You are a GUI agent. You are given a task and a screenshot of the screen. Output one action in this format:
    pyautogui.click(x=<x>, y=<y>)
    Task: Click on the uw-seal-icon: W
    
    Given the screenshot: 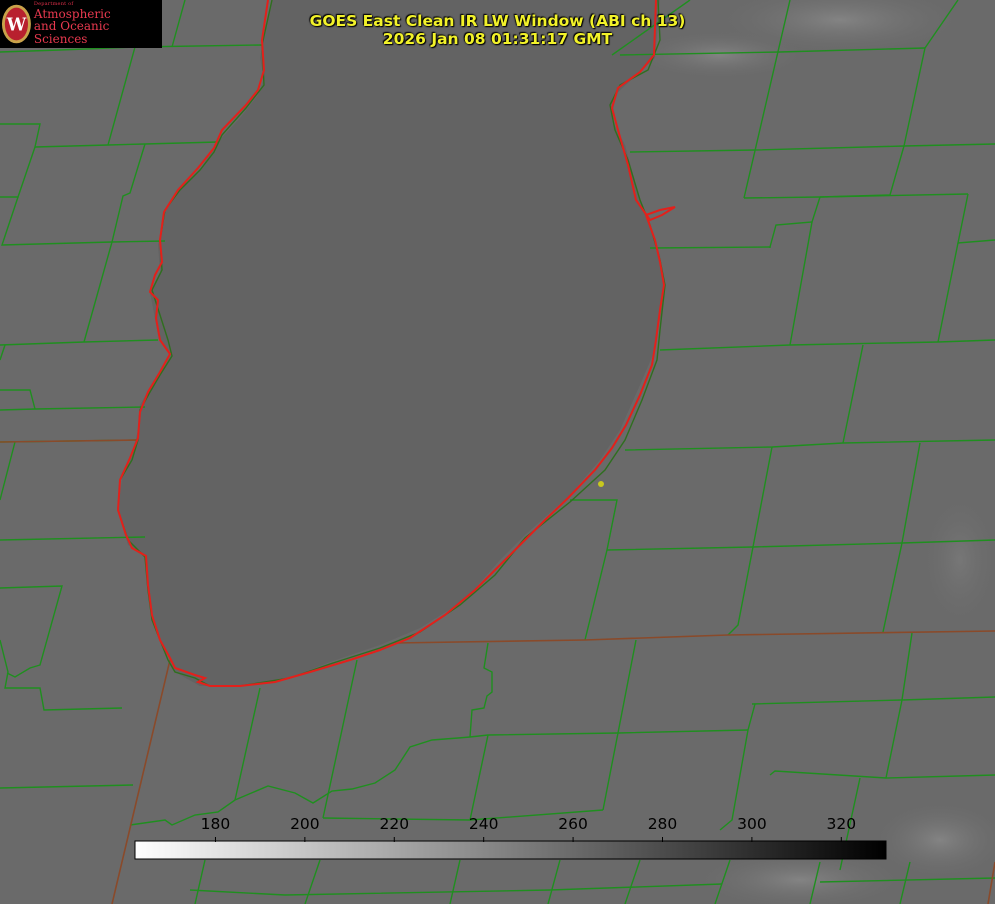 What is the action you would take?
    pyautogui.click(x=16, y=24)
    